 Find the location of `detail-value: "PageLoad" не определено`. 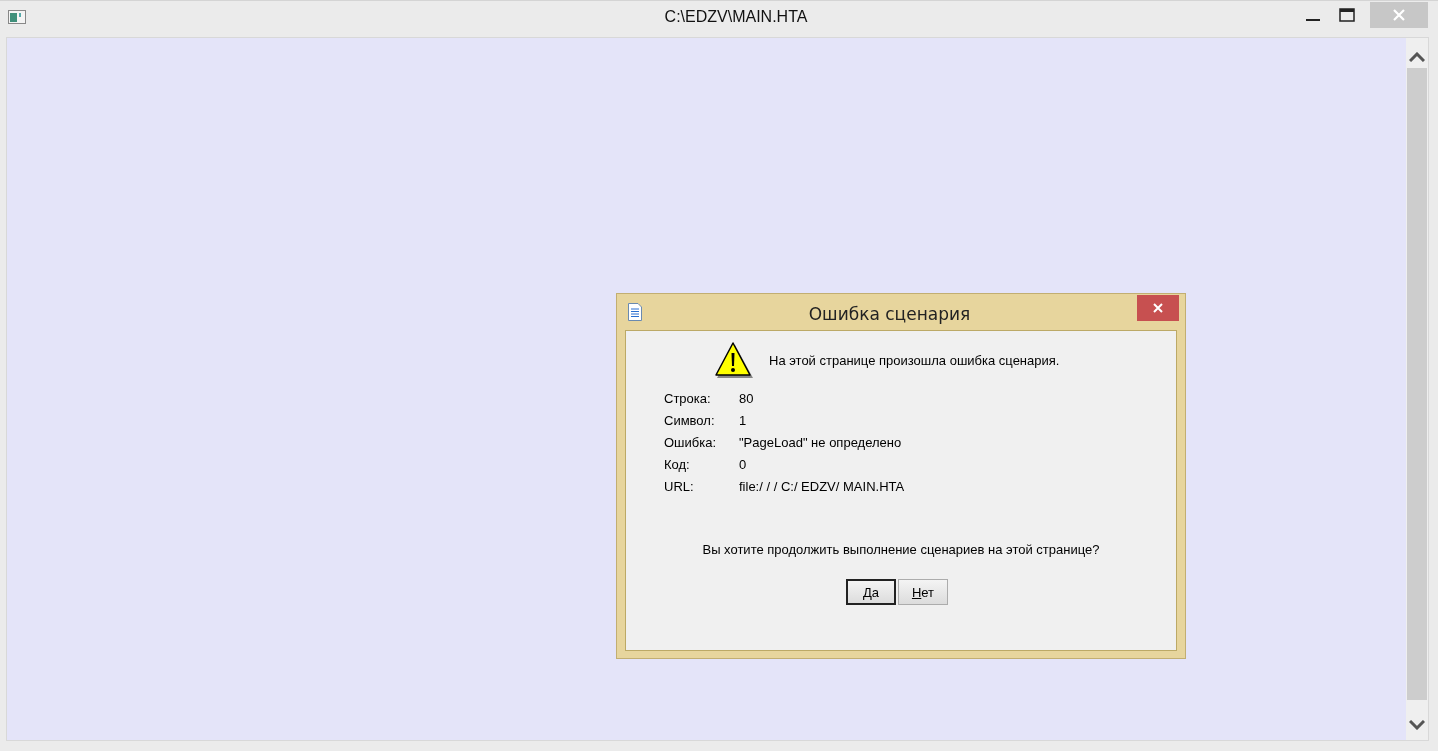

detail-value: "PageLoad" не определено is located at coordinates (821, 442).